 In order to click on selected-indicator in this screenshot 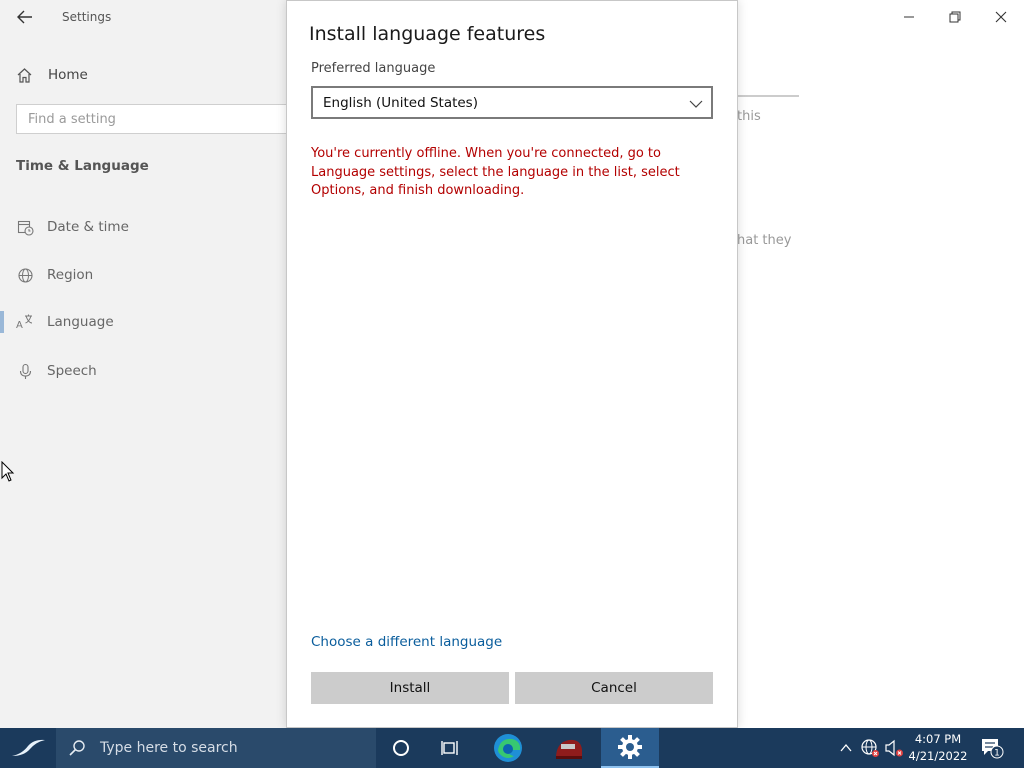, I will do `click(2, 322)`.